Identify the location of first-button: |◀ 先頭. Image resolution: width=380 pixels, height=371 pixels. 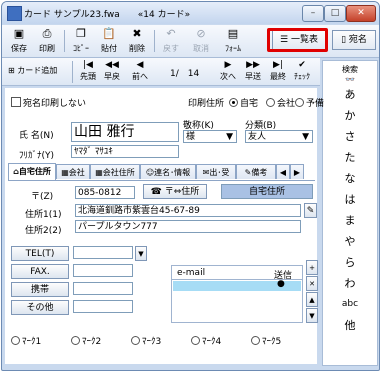
(88, 71).